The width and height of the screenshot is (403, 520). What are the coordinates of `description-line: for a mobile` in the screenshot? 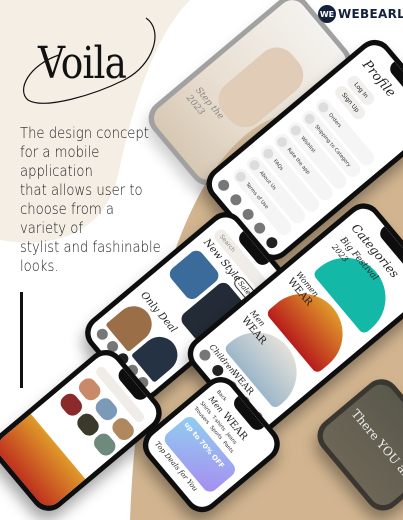 It's located at (60, 152).